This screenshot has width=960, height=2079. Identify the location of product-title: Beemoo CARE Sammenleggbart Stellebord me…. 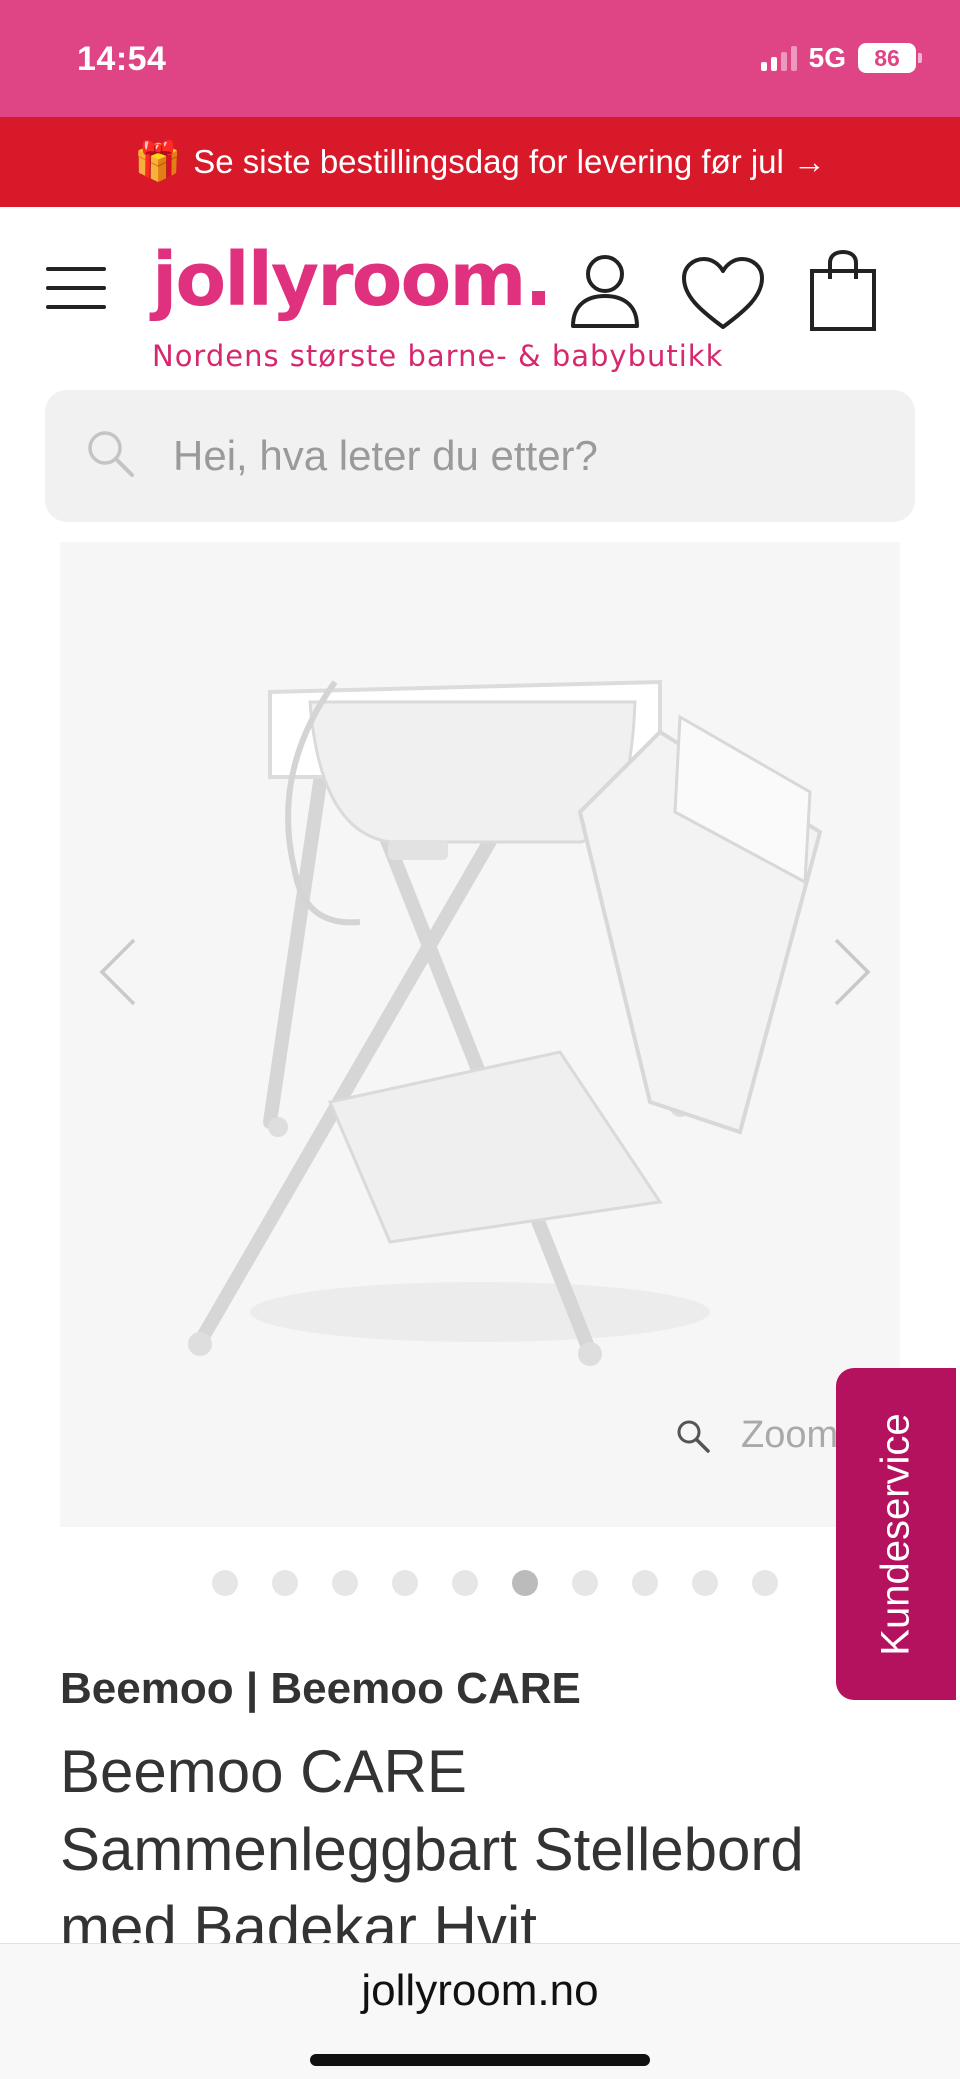
(432, 1849).